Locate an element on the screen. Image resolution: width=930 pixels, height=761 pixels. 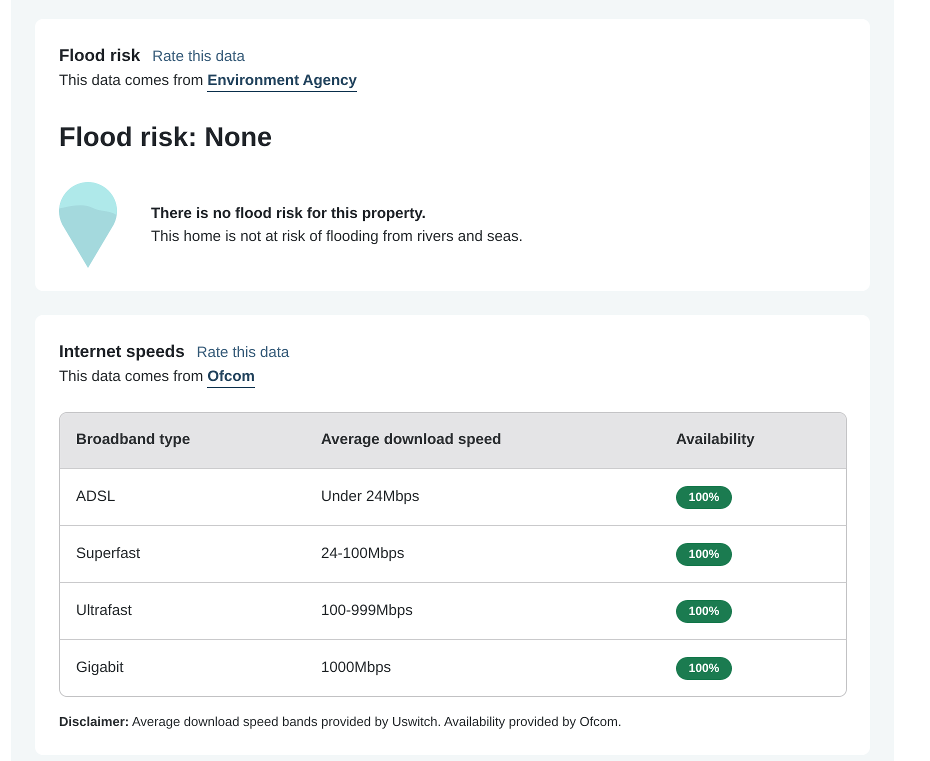
source-link: Ofcom is located at coordinates (231, 378).